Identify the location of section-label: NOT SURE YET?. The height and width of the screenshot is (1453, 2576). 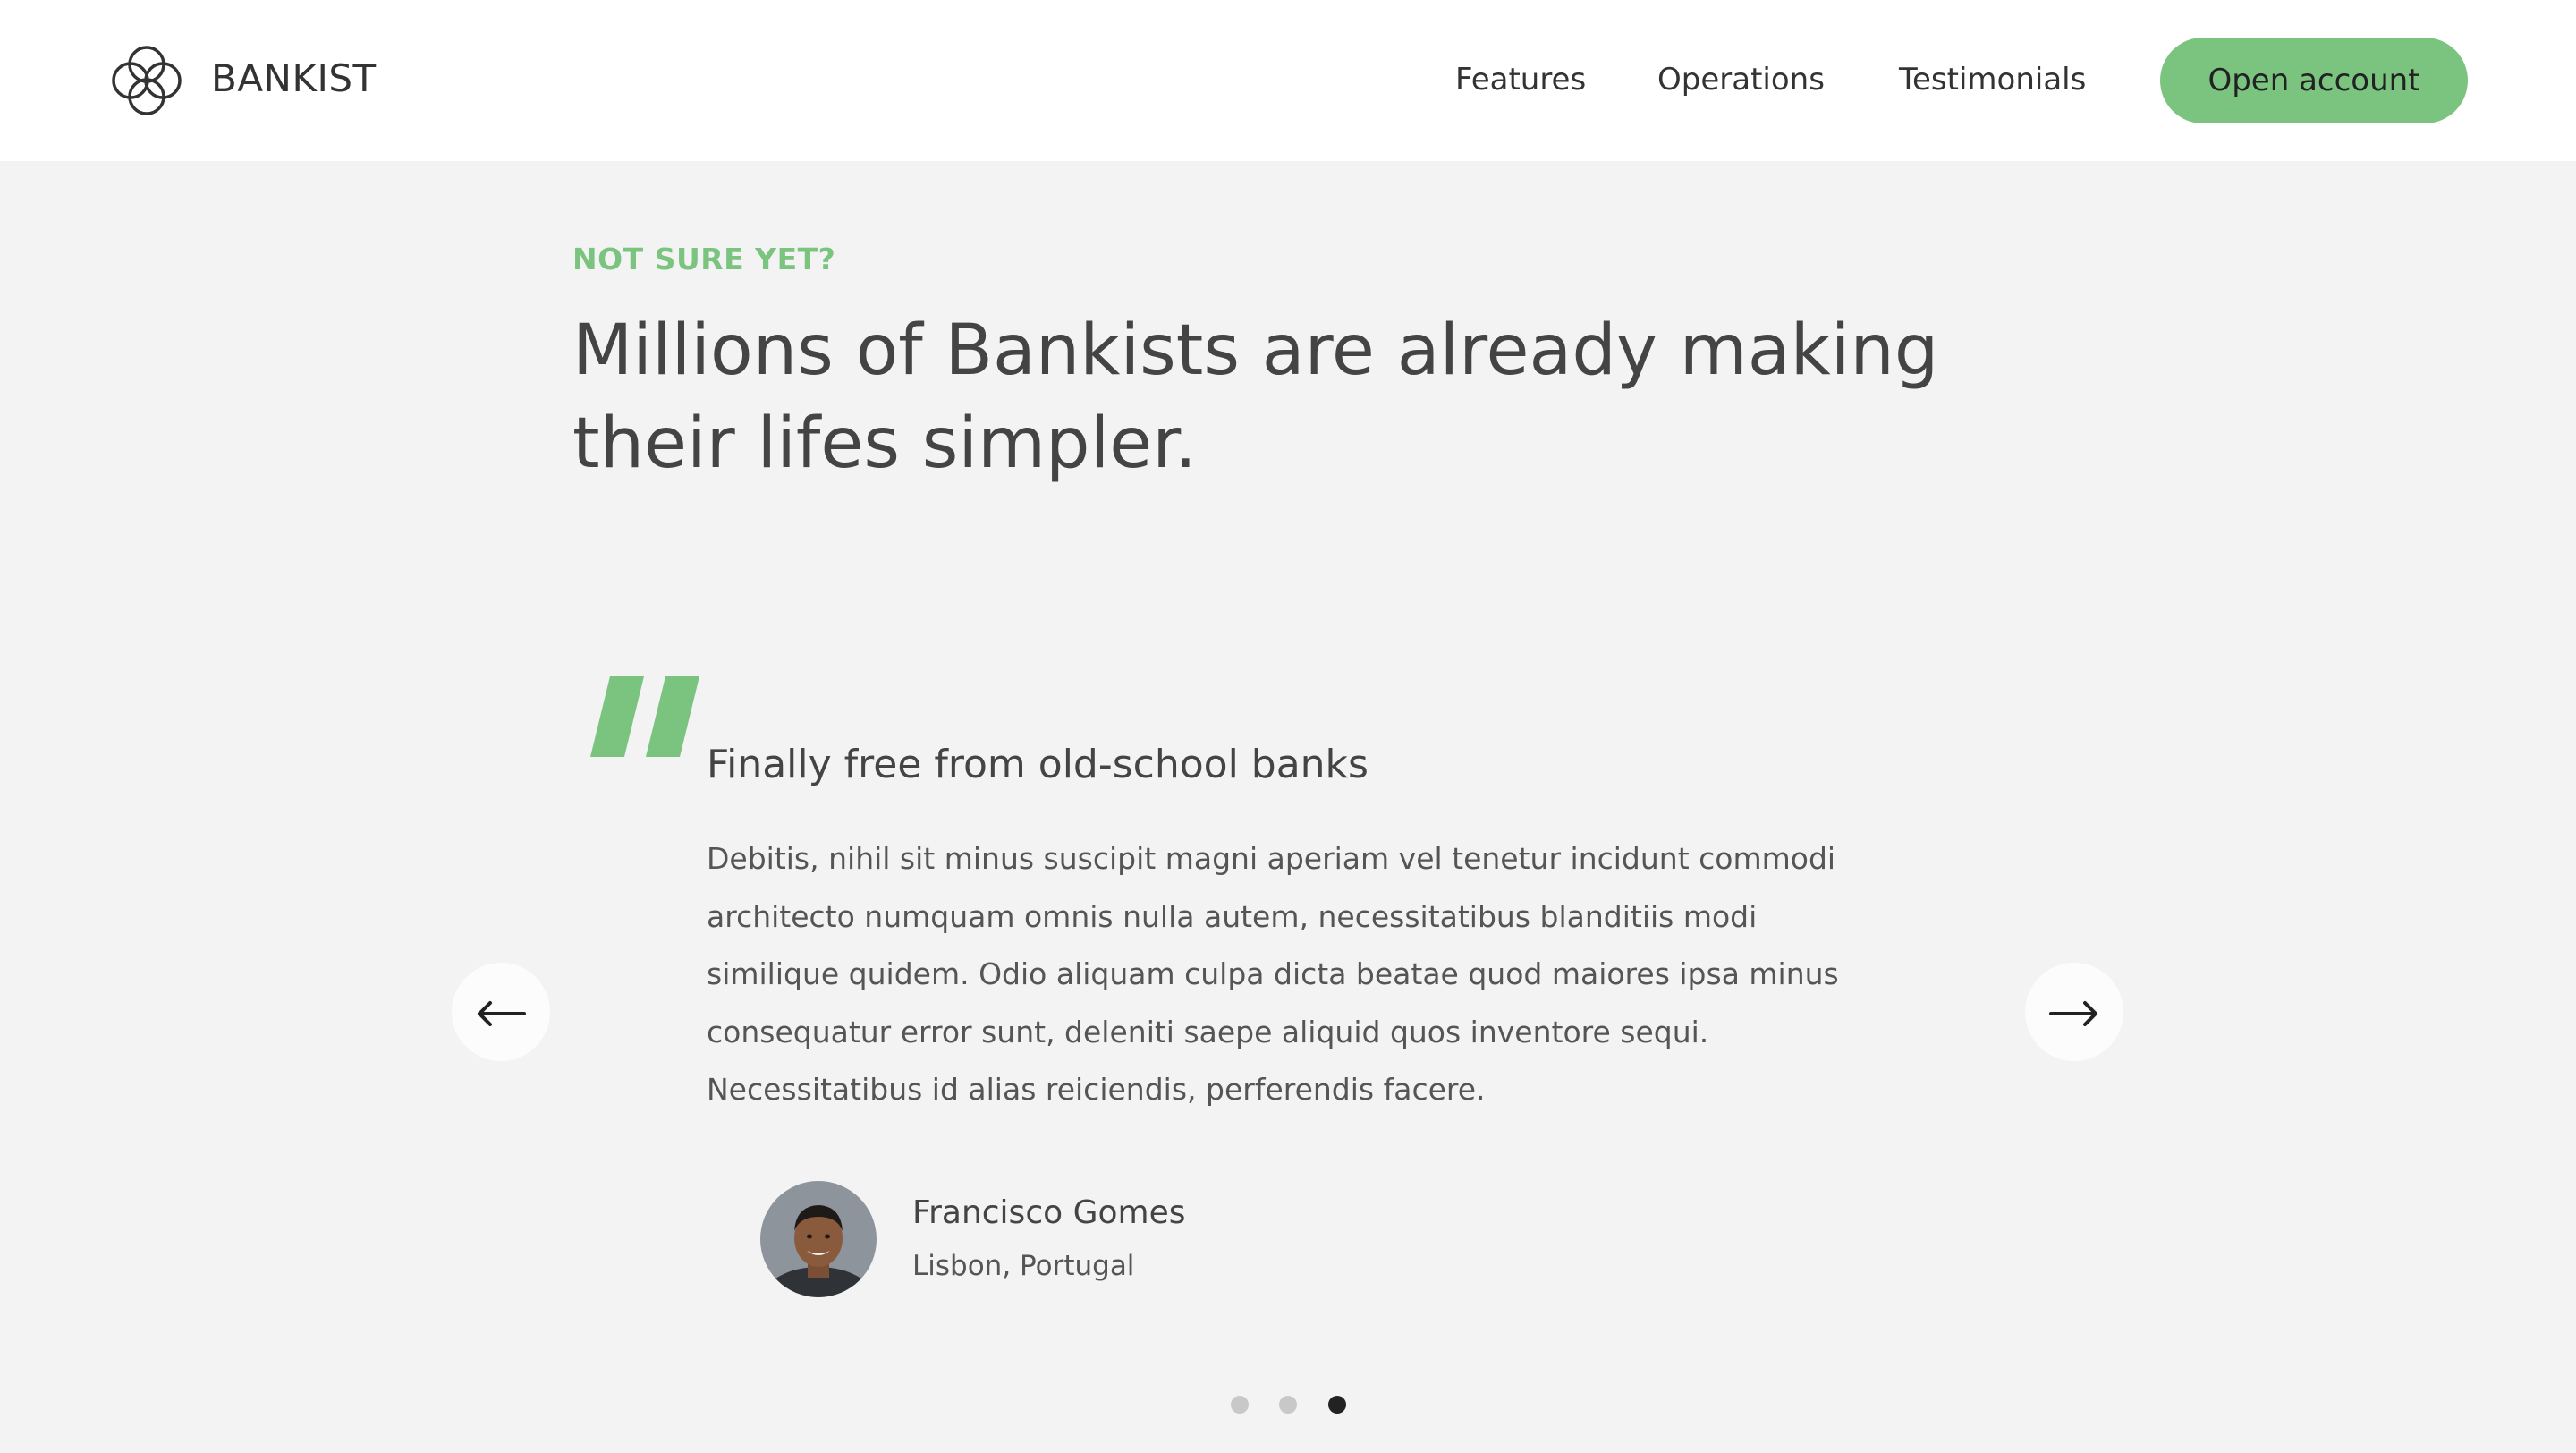
(704, 259).